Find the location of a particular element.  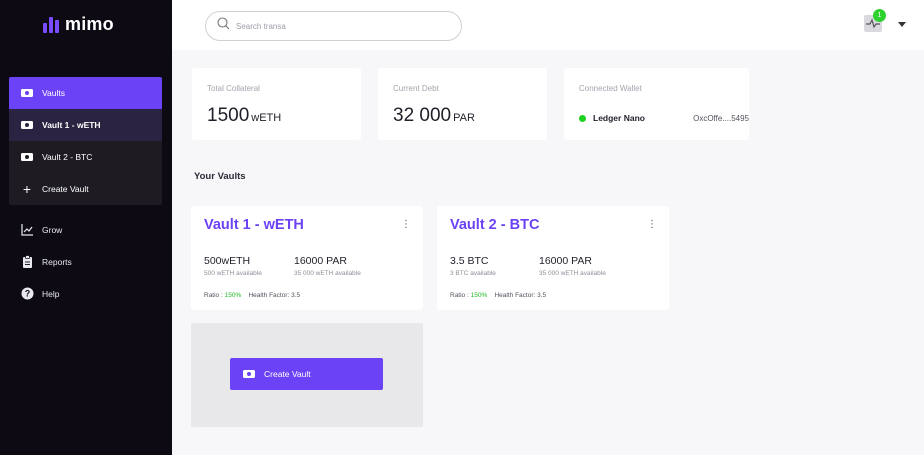

sidebar-item-vaults: Vaults is located at coordinates (85, 93).